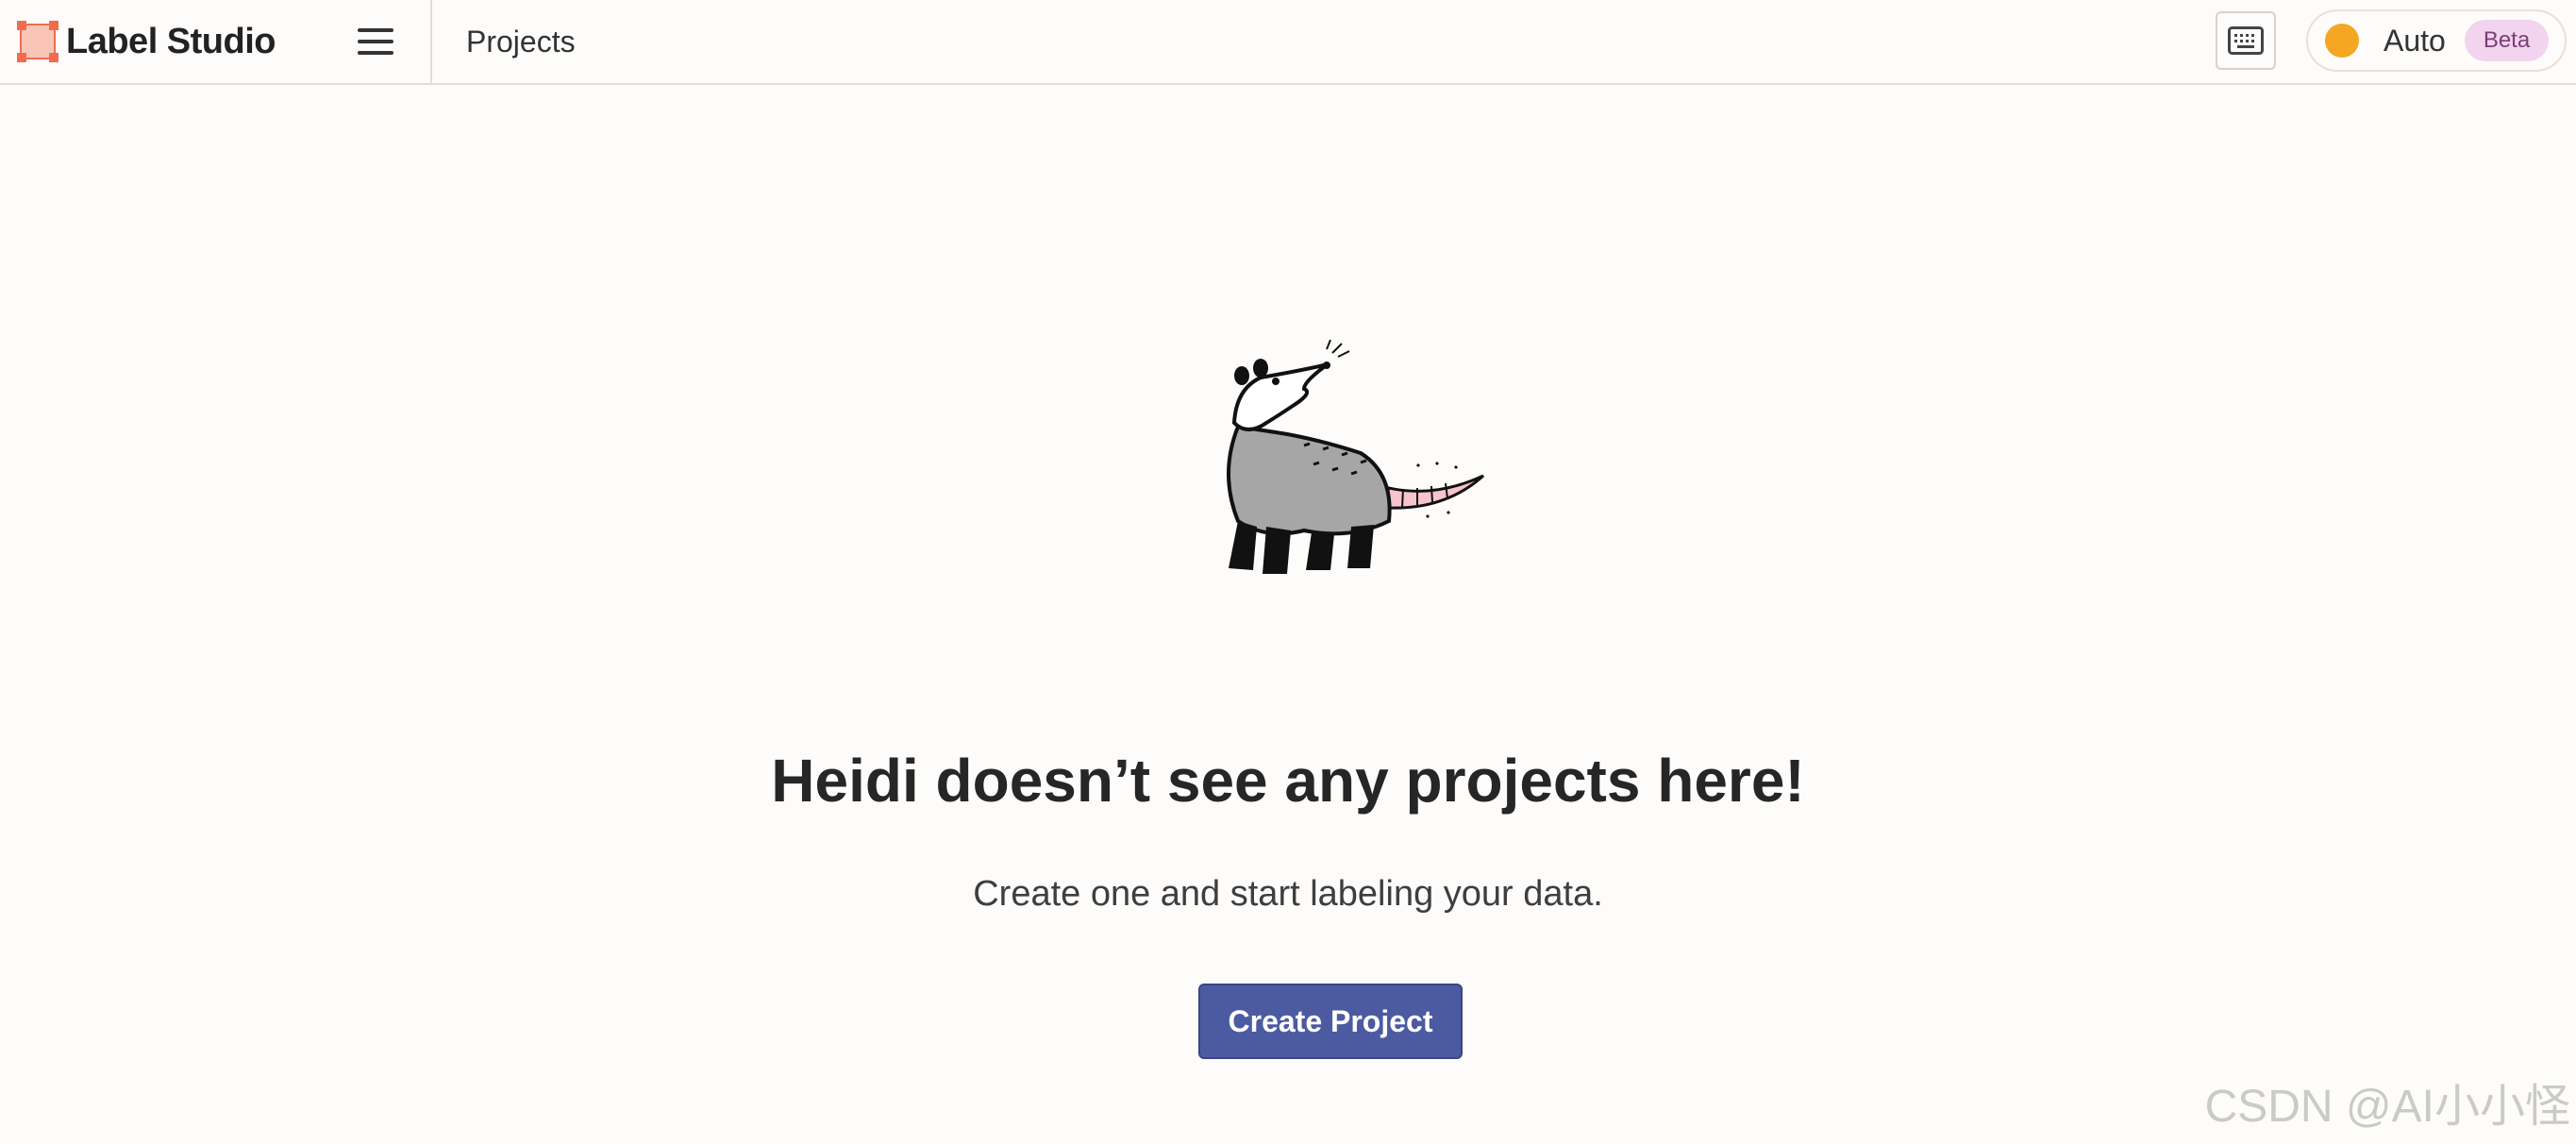  I want to click on opossum-illustration, so click(1356, 456).